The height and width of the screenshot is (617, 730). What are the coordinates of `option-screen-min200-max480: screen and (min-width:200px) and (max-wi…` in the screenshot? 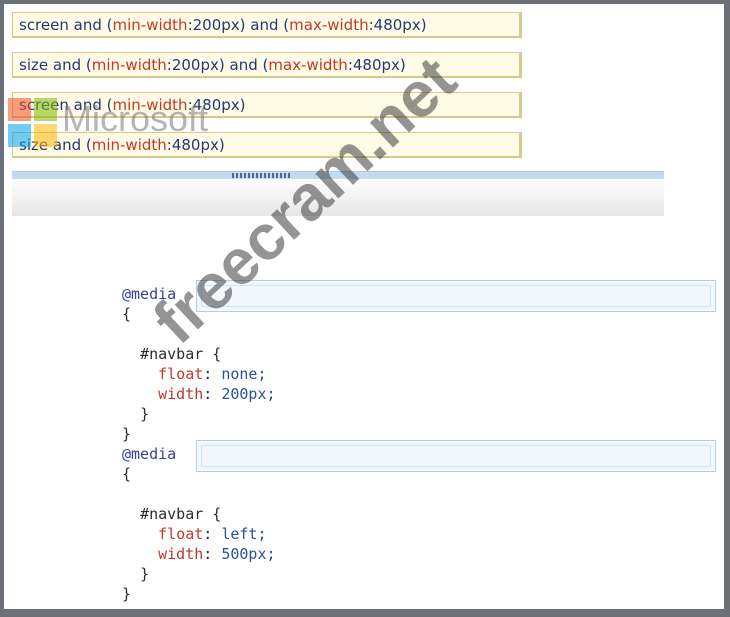 It's located at (267, 25).